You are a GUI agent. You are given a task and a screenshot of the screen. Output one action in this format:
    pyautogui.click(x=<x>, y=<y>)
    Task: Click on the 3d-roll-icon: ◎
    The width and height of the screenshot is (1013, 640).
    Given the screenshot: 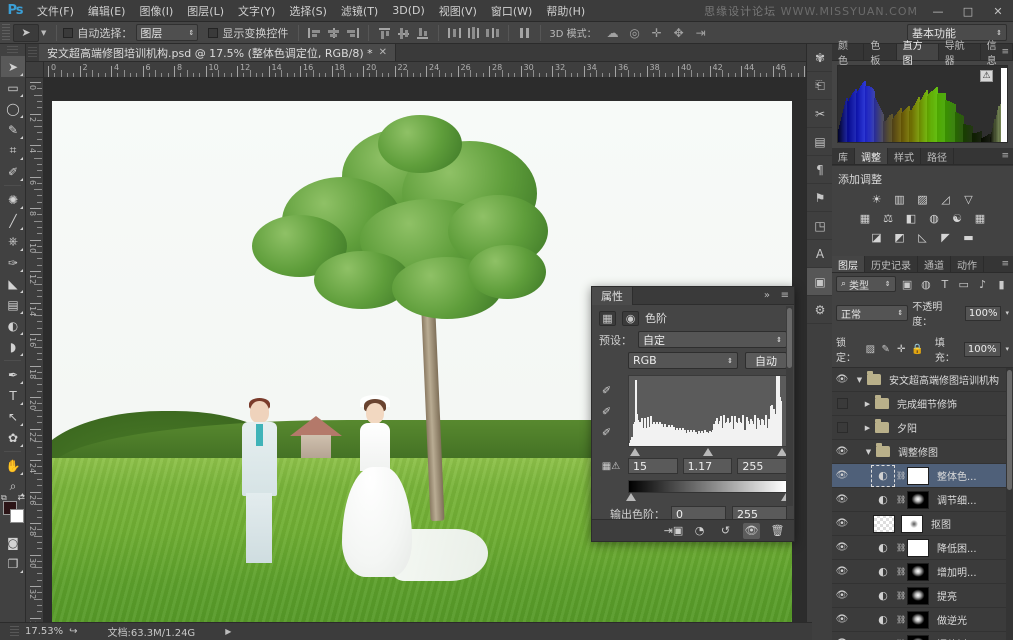 What is the action you would take?
    pyautogui.click(x=635, y=33)
    